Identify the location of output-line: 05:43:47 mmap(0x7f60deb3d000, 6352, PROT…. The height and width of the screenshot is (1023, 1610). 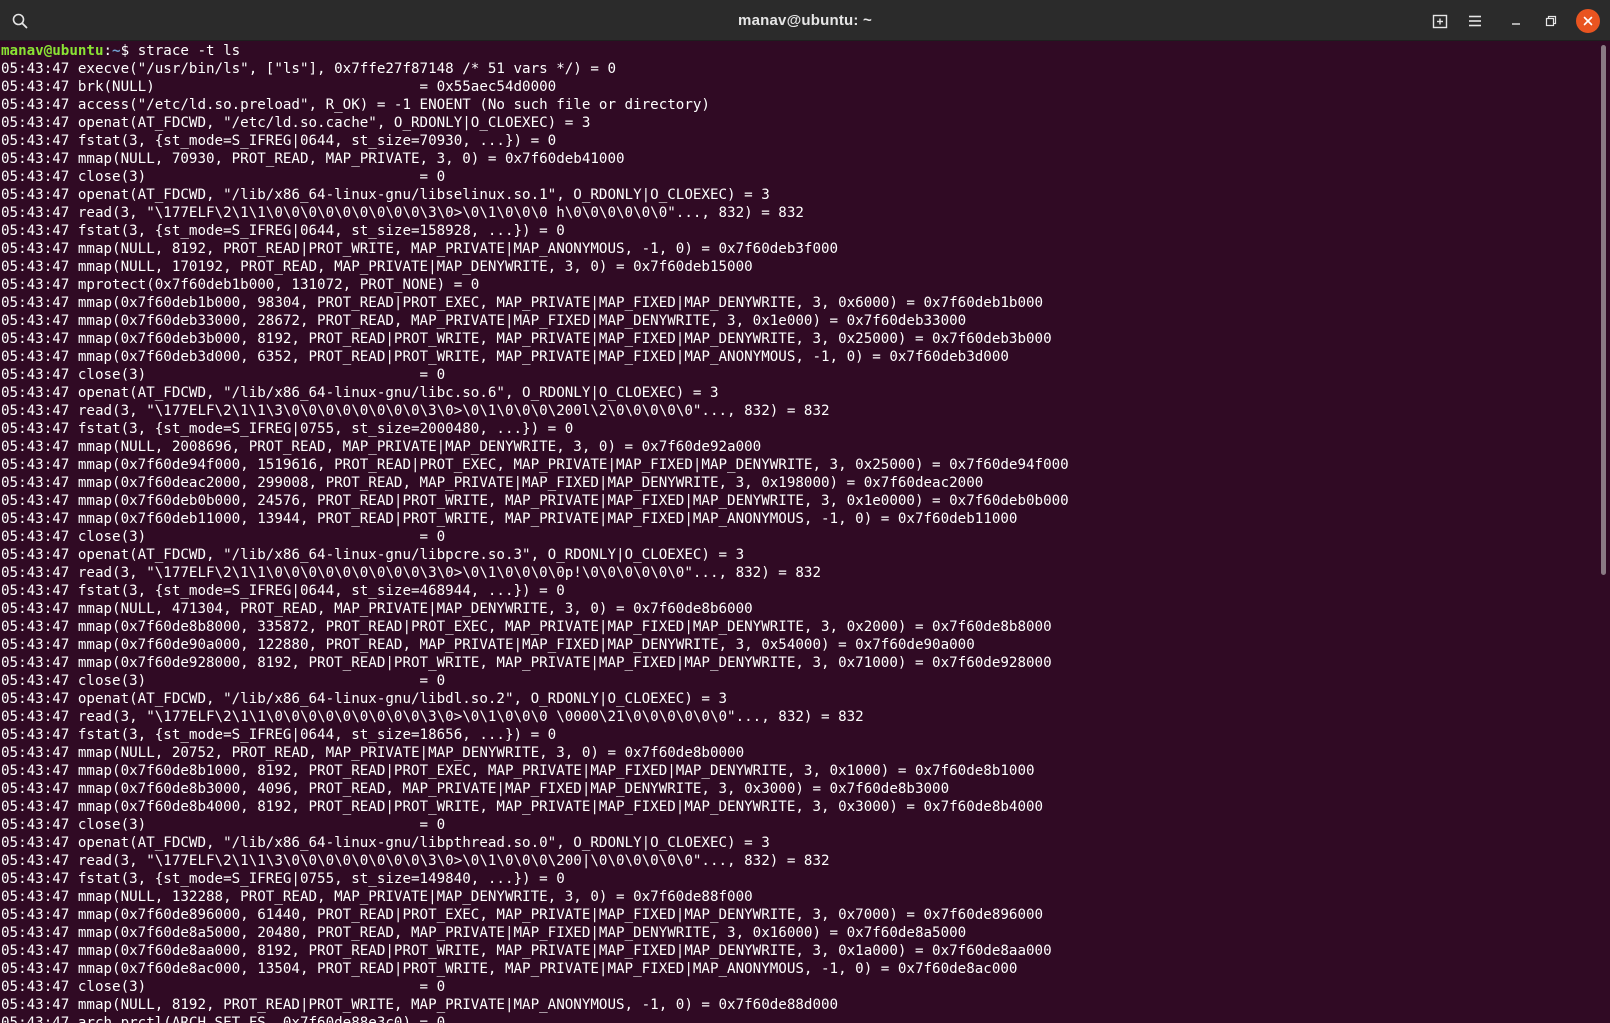
(505, 357).